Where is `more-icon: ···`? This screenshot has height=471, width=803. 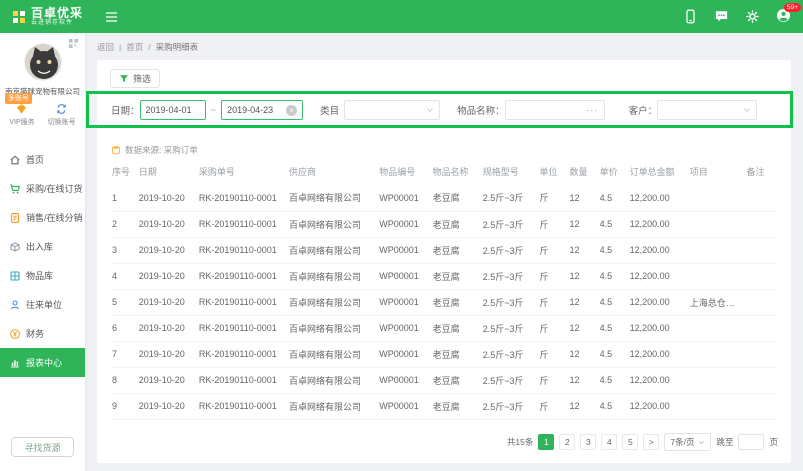
more-icon: ··· is located at coordinates (592, 110).